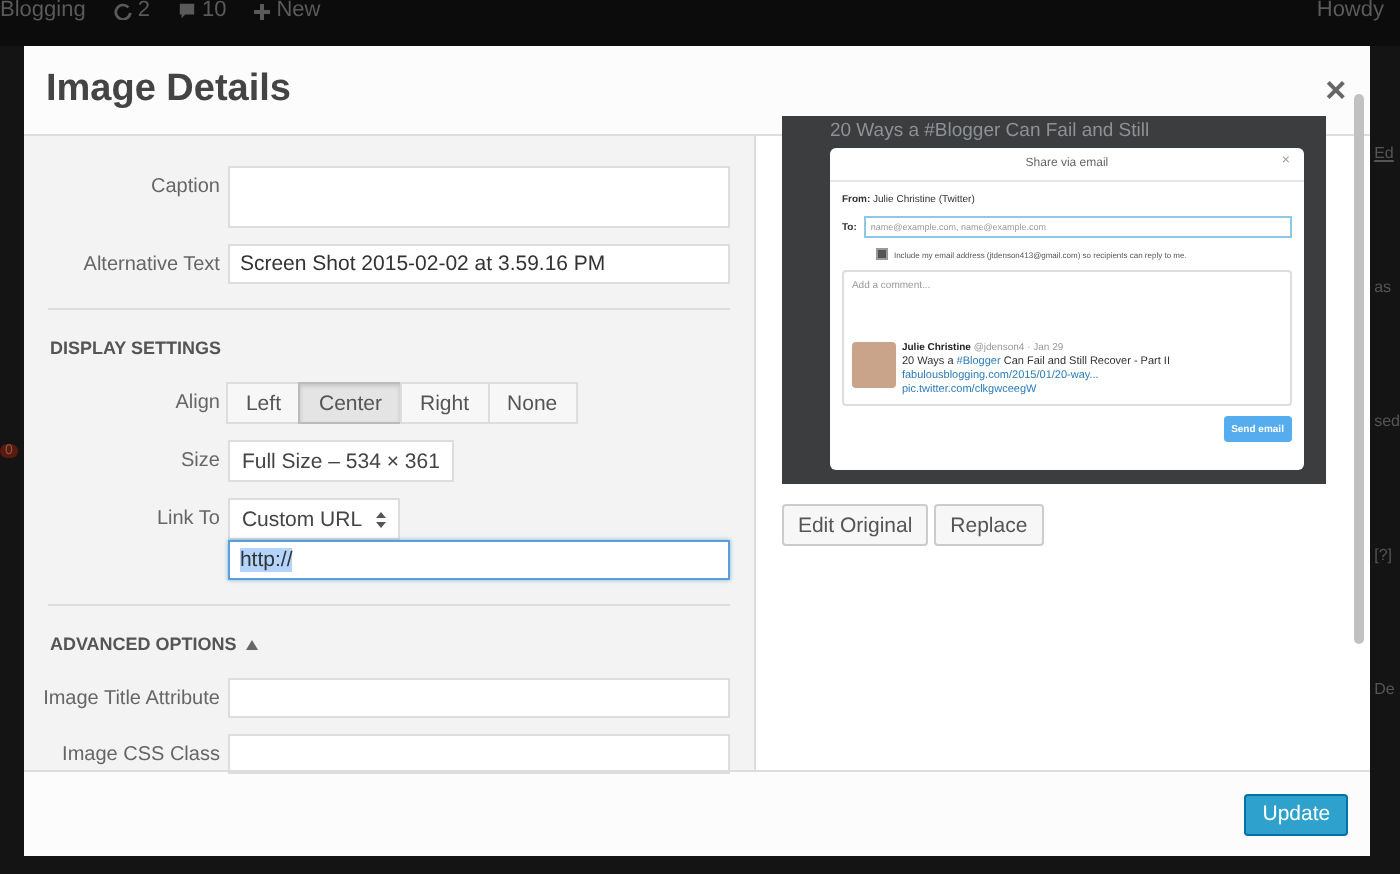  What do you see at coordinates (532, 403) in the screenshot?
I see `align-option: None` at bounding box center [532, 403].